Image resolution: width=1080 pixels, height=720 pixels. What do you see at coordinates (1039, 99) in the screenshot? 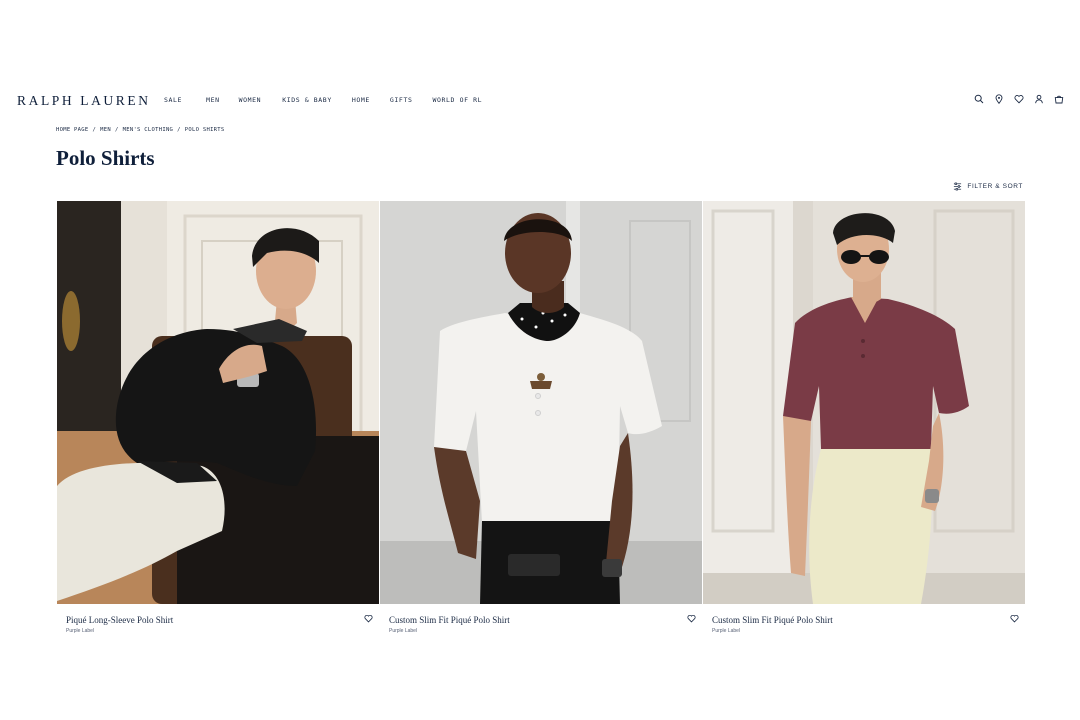
I see `account-icon` at bounding box center [1039, 99].